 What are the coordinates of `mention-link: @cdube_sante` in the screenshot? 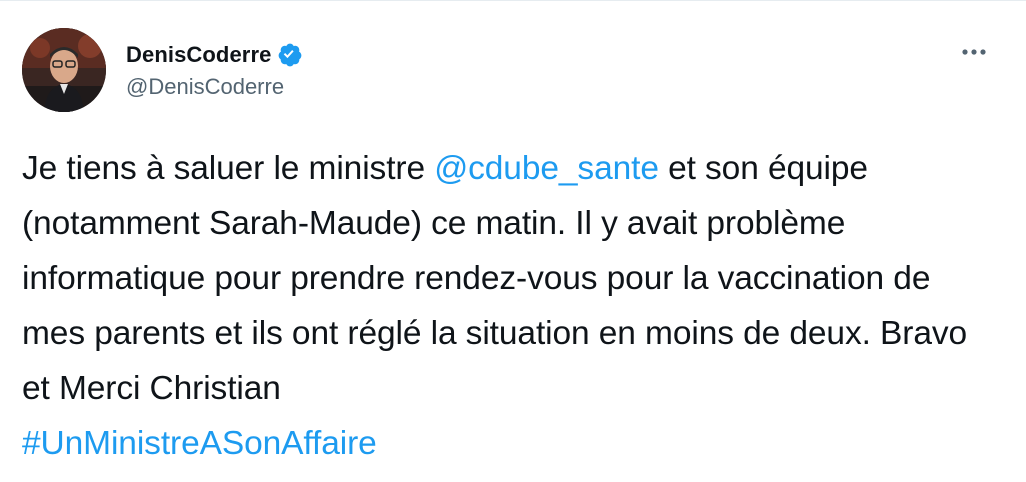 It's located at (546, 168).